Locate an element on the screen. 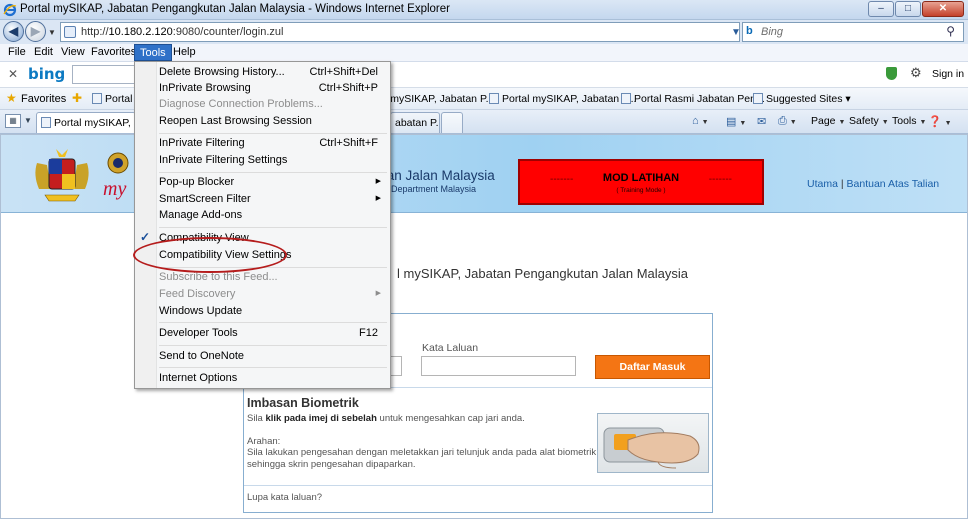 The height and width of the screenshot is (519, 968). feeds-button: ▤ ▼ is located at coordinates (736, 121).